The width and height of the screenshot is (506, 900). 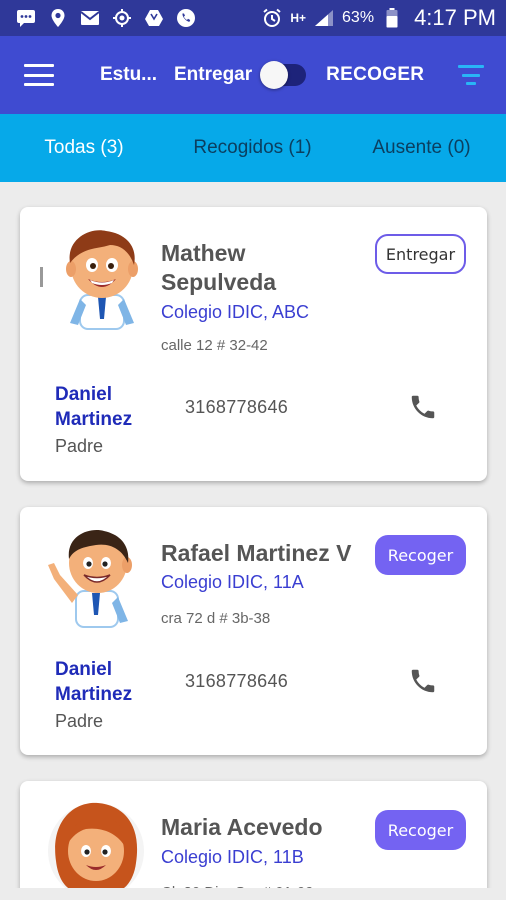 What do you see at coordinates (154, 18) in the screenshot?
I see `drive-icon` at bounding box center [154, 18].